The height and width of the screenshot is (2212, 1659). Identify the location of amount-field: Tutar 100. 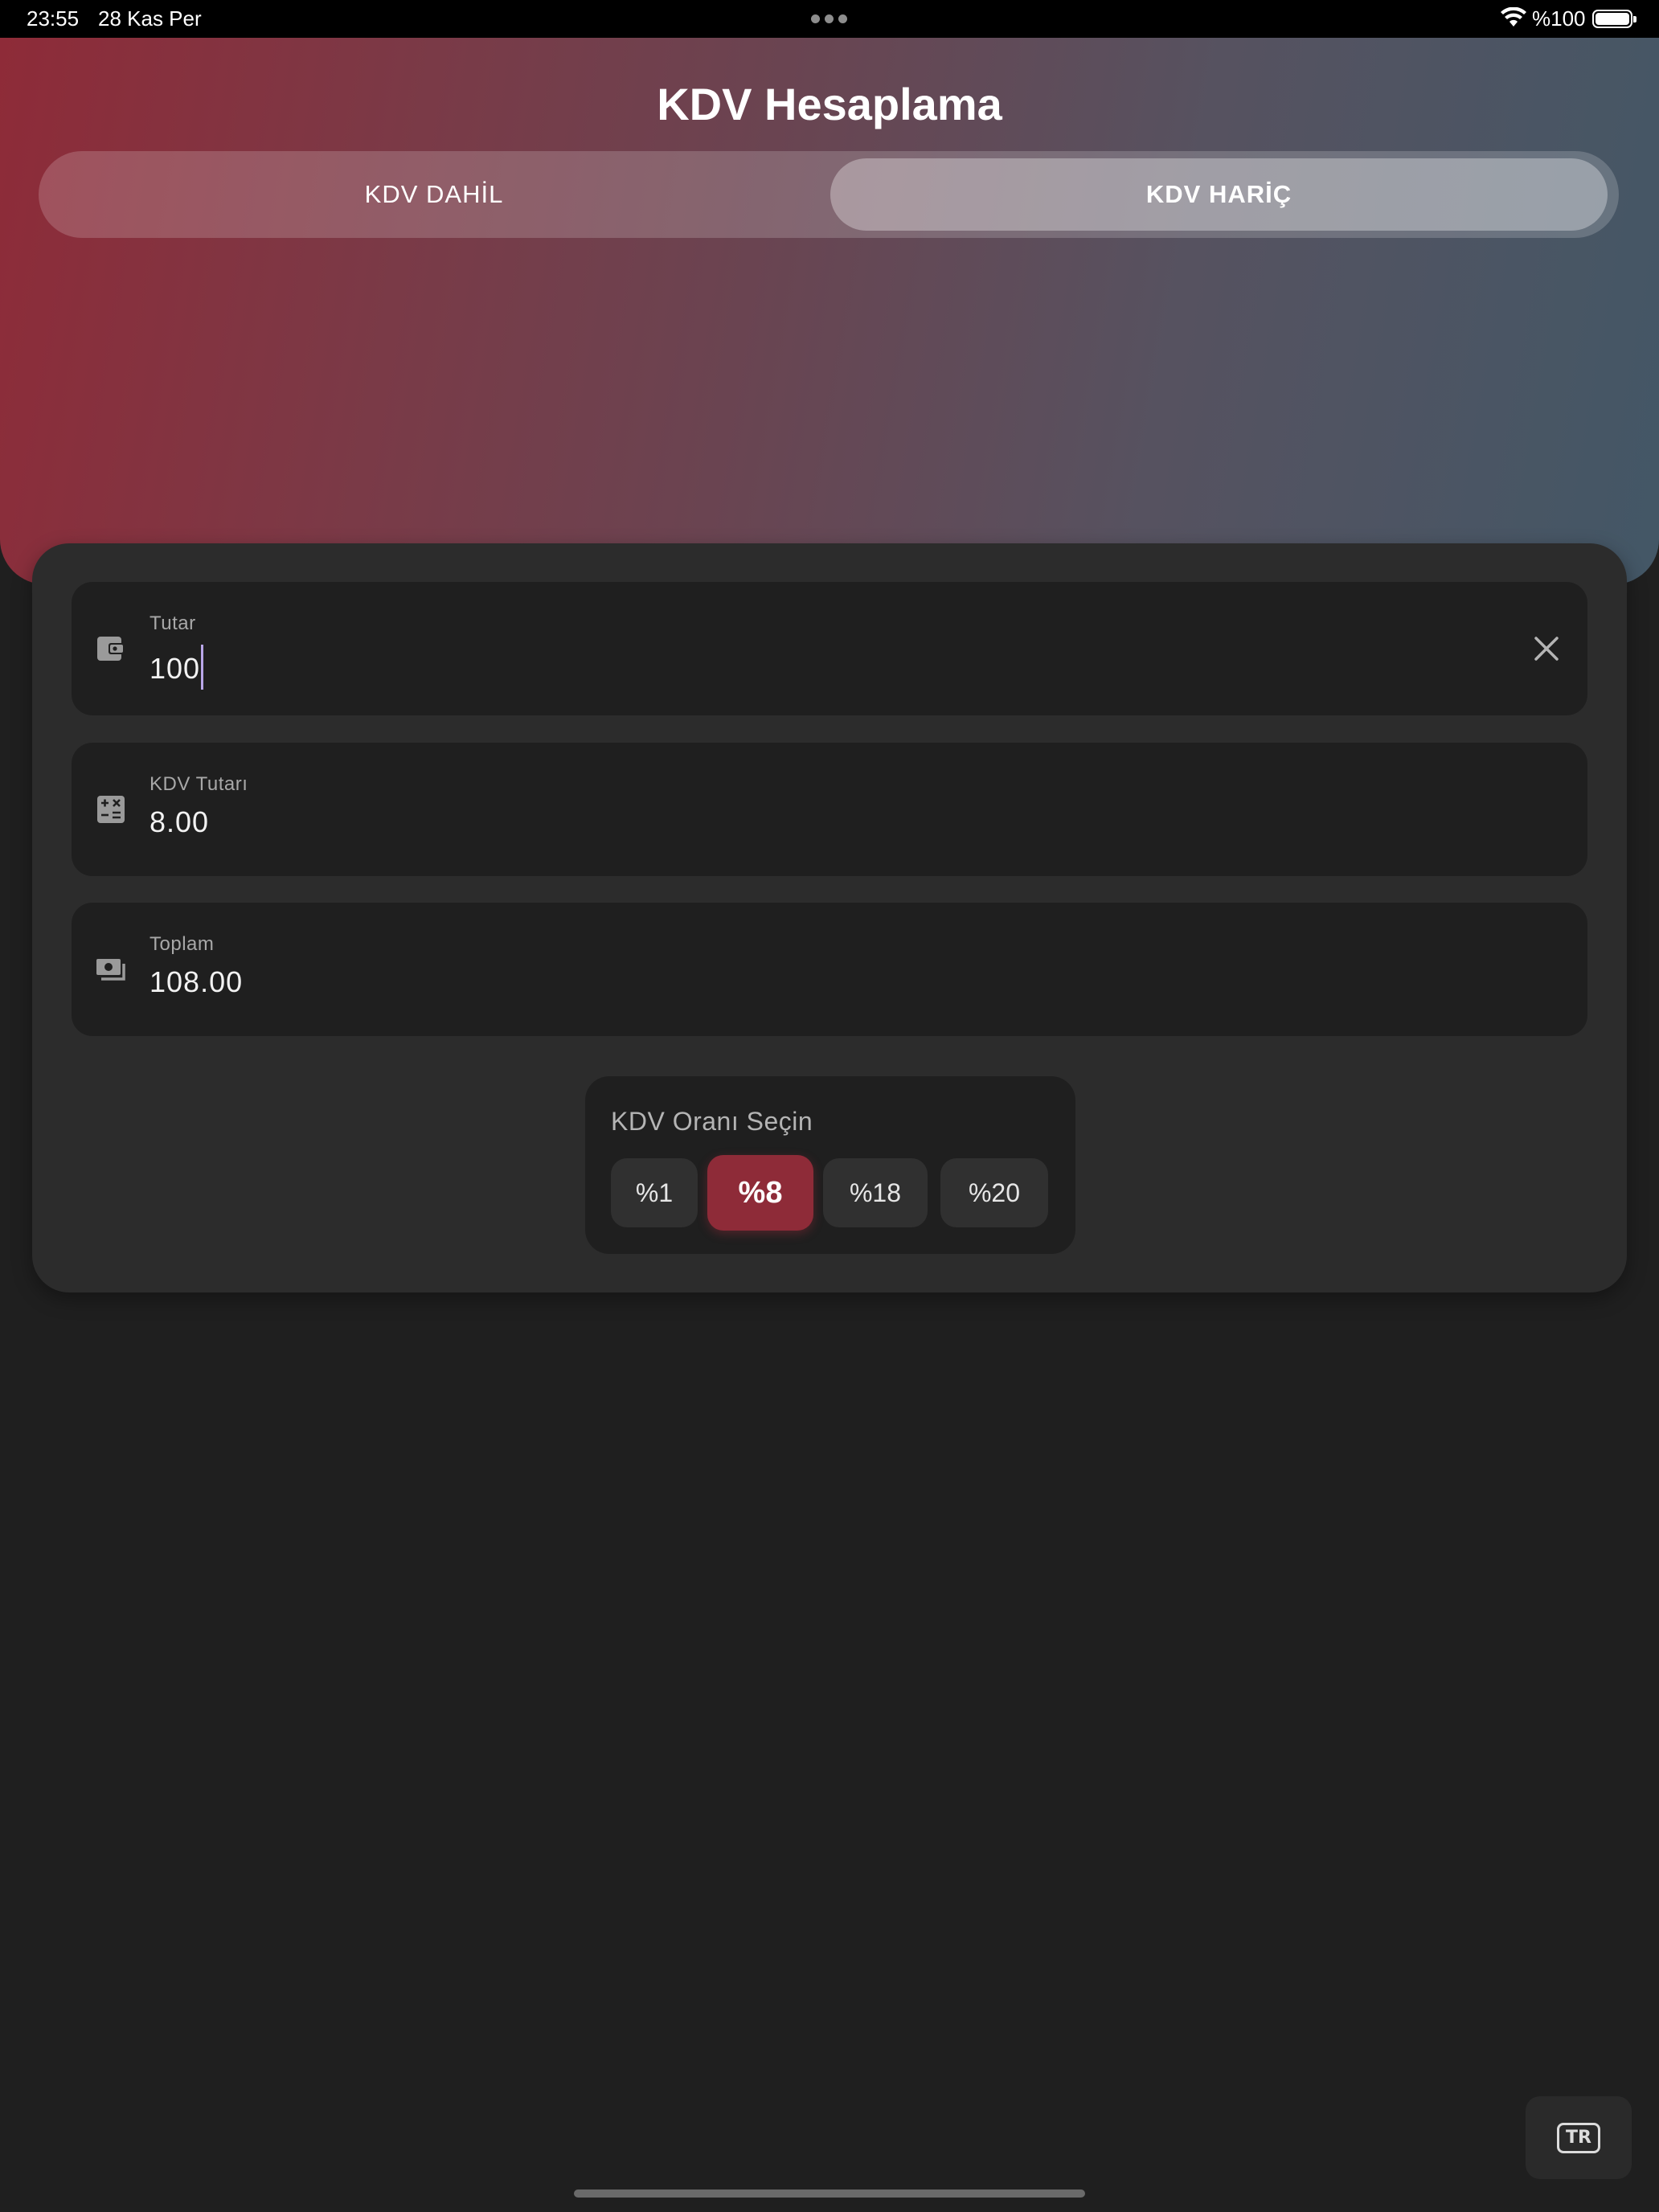
(829, 648).